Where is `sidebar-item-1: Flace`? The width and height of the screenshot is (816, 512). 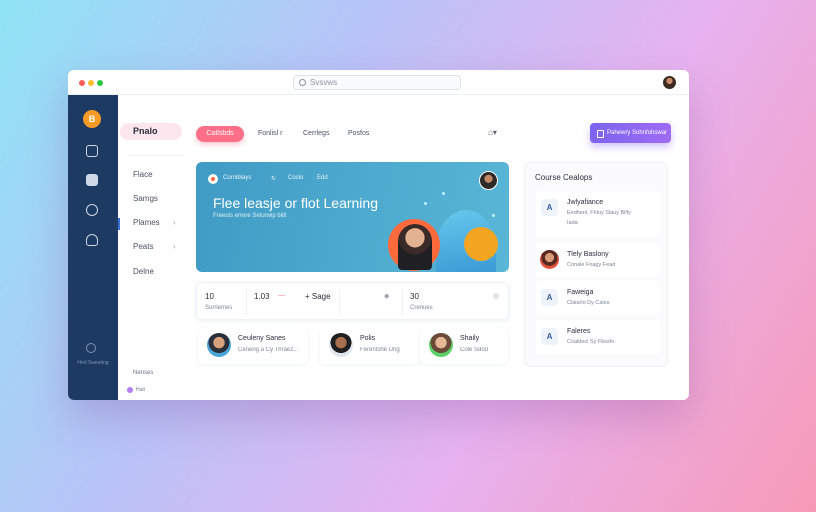 sidebar-item-1: Flace is located at coordinates (143, 174).